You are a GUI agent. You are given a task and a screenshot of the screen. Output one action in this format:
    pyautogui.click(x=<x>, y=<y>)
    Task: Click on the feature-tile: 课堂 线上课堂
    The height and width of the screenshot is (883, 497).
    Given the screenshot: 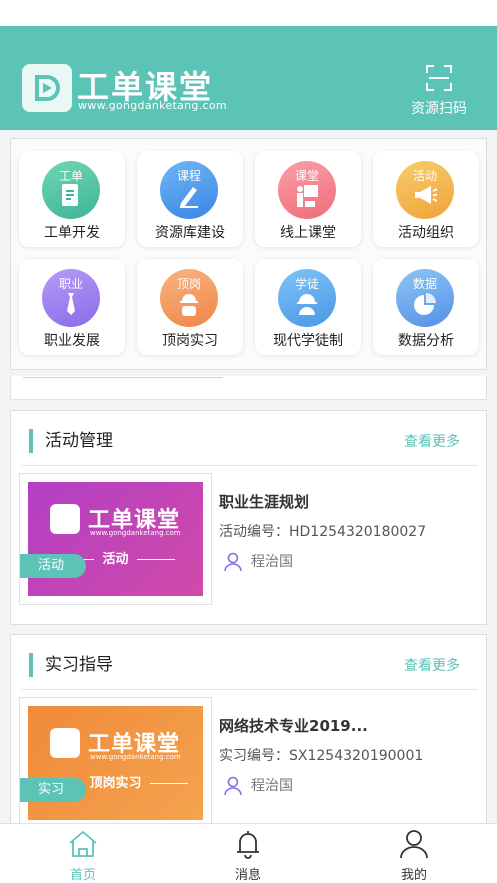 What is the action you would take?
    pyautogui.click(x=308, y=199)
    